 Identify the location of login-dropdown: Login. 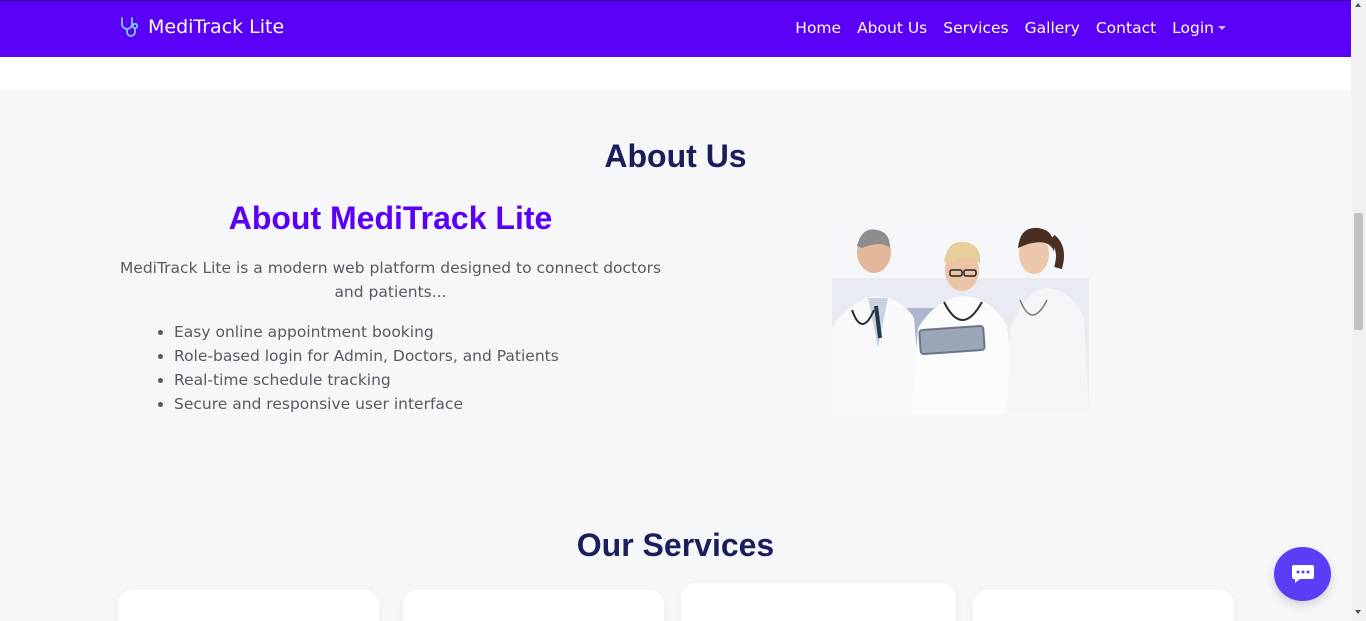
(1199, 28).